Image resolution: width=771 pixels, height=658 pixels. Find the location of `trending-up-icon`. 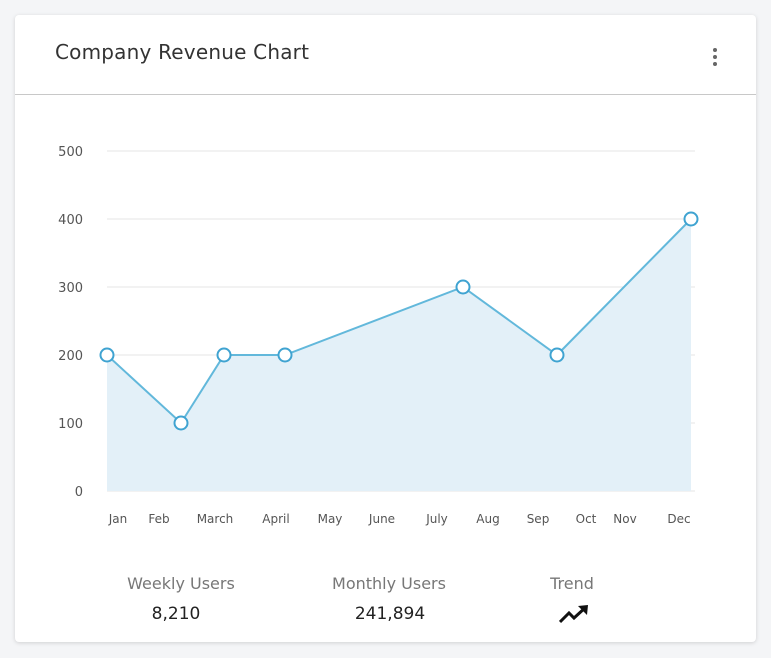

trending-up-icon is located at coordinates (573, 614).